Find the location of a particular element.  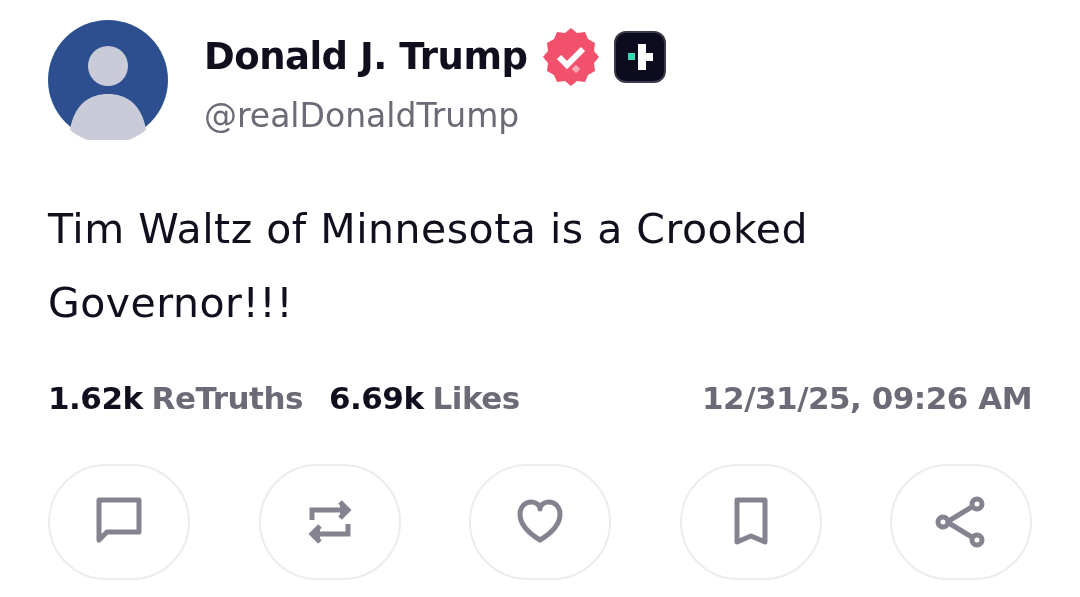

stat-count: 6.69k is located at coordinates (376, 398).